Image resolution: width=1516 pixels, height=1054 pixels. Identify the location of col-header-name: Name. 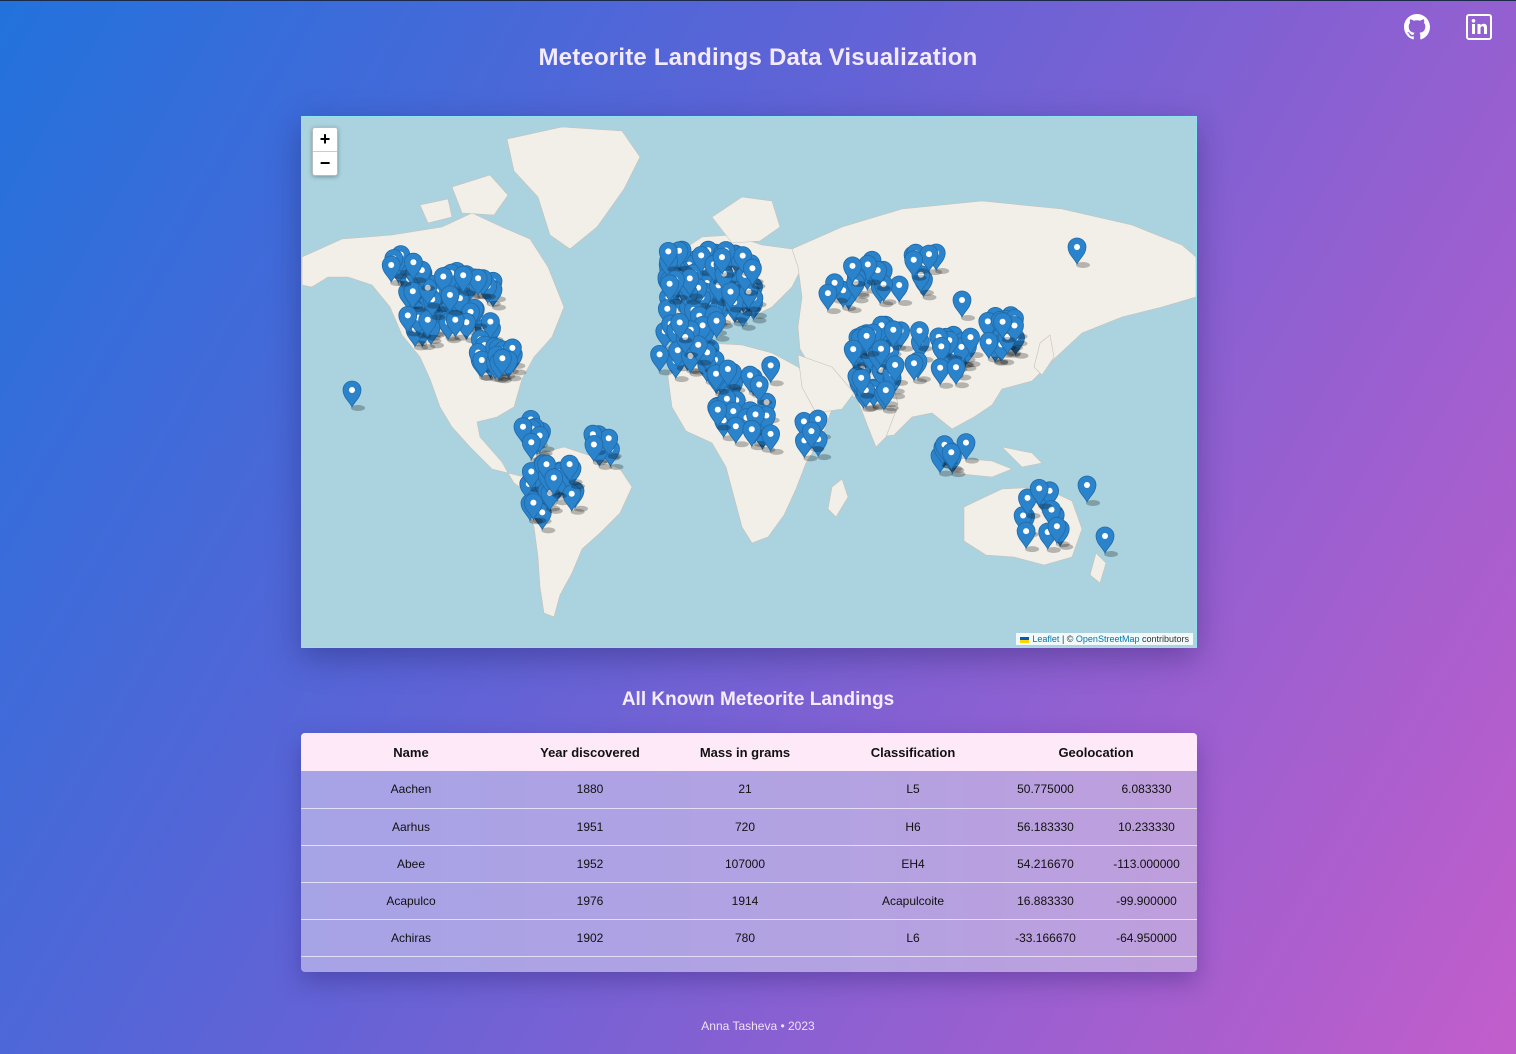
(411, 752).